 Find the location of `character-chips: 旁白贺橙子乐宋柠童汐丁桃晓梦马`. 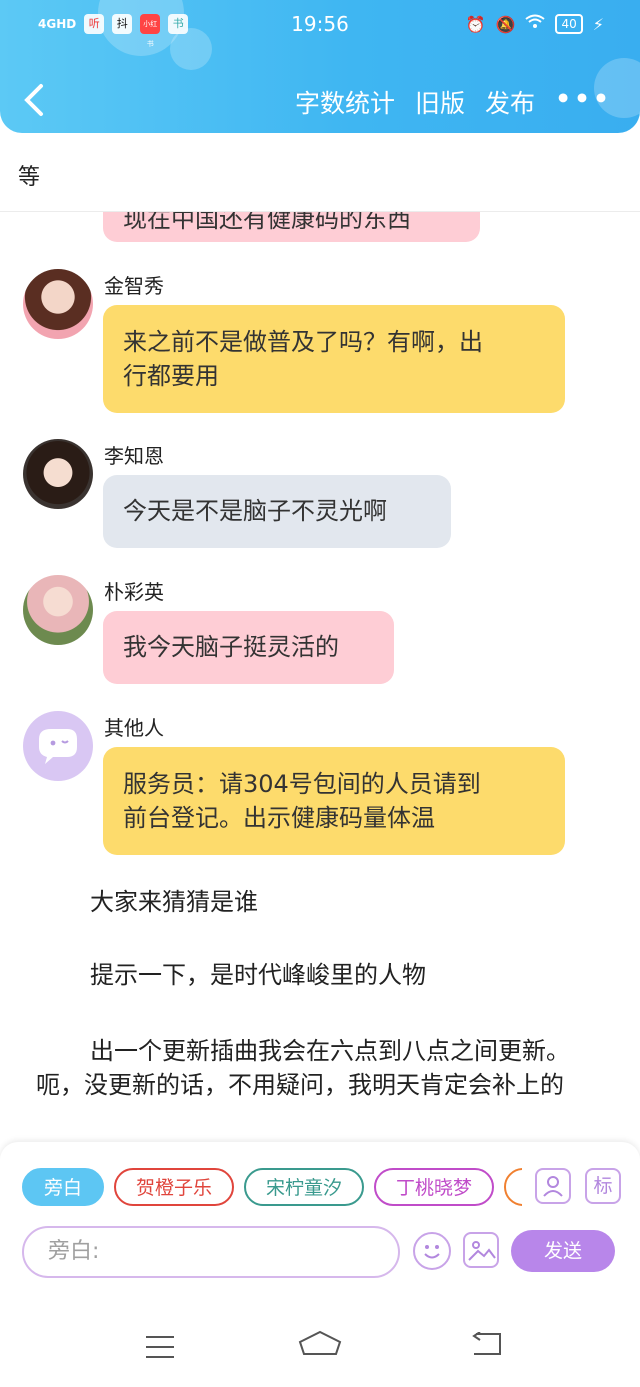

character-chips: 旁白贺橙子乐宋柠童汐丁桃晓梦马 is located at coordinates (272, 1189).